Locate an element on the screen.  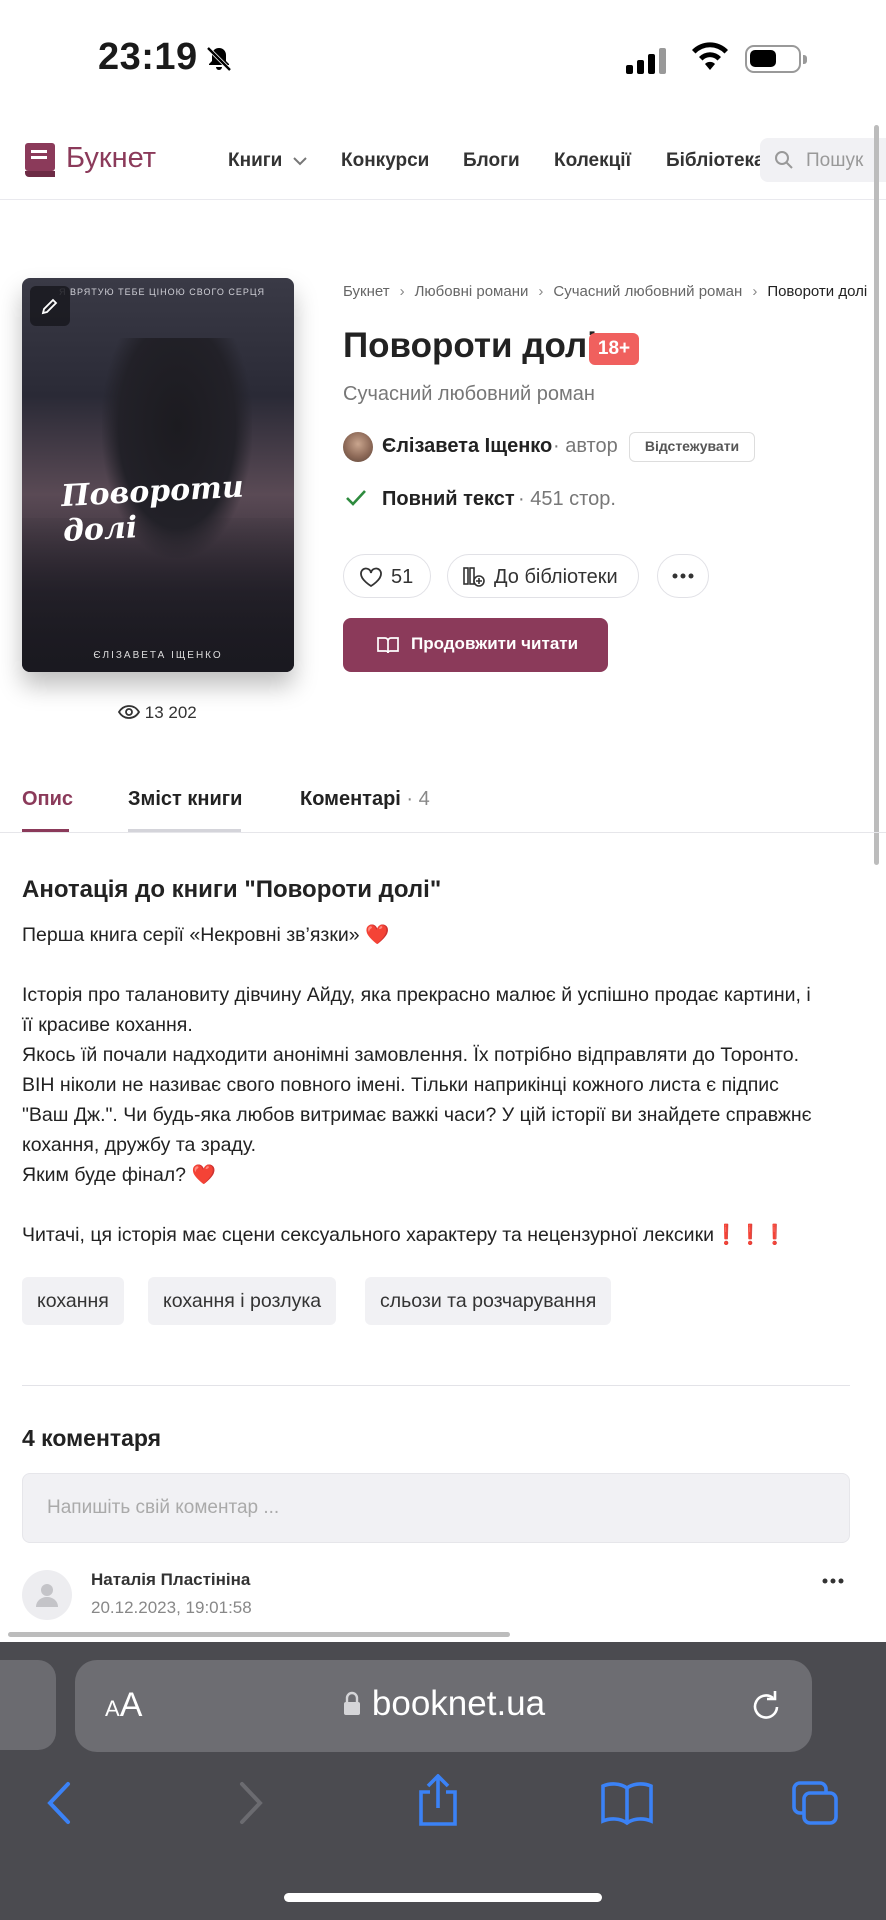
tab-comments: Коментарі · 4 is located at coordinates (365, 799).